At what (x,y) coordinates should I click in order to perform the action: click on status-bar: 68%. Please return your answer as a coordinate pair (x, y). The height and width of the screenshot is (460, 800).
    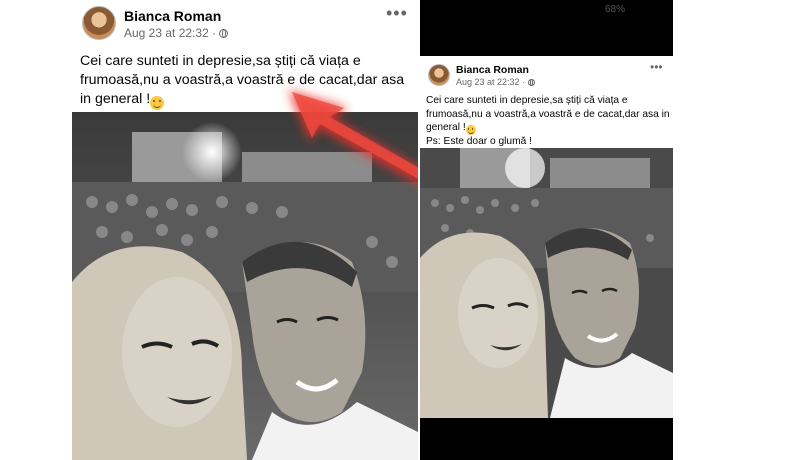
    Looking at the image, I should click on (546, 28).